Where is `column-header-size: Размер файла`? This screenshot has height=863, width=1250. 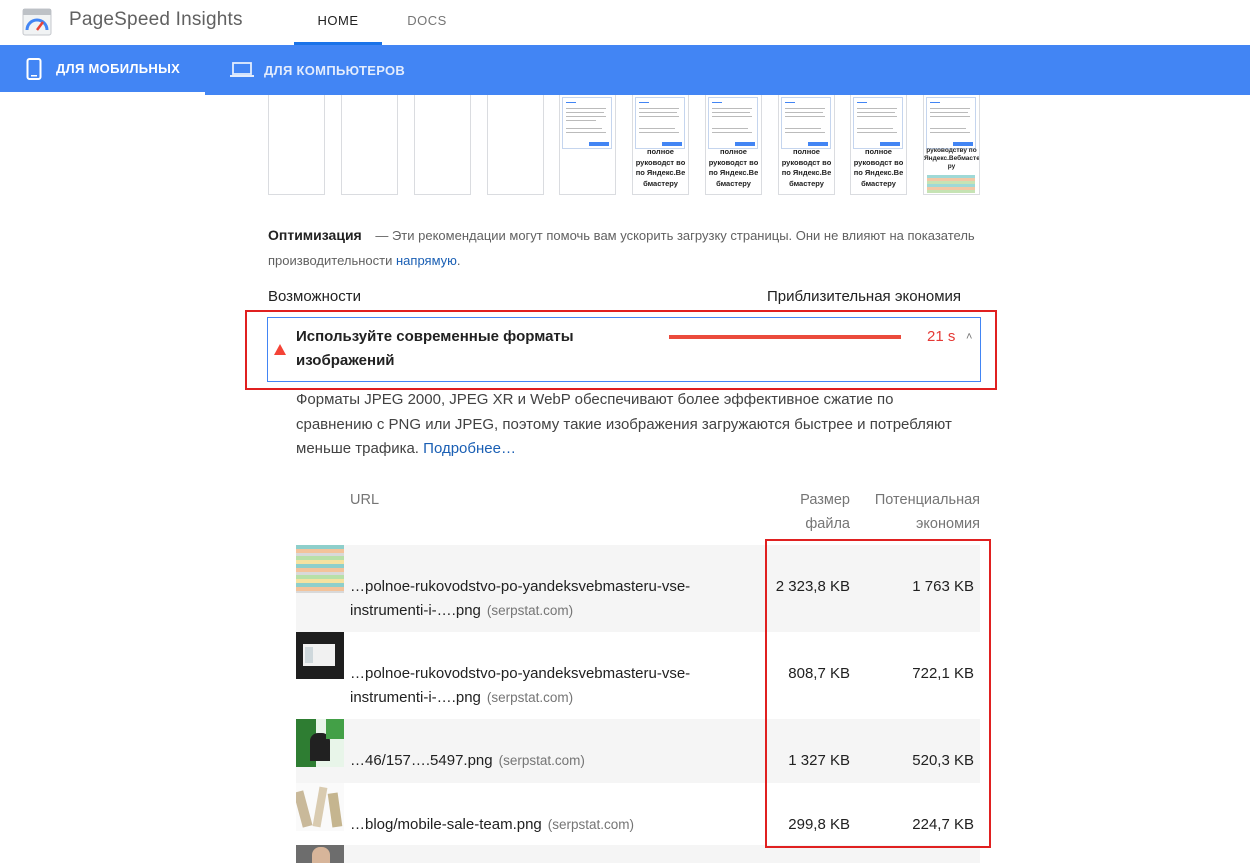
column-header-size: Размер файла is located at coordinates (825, 512).